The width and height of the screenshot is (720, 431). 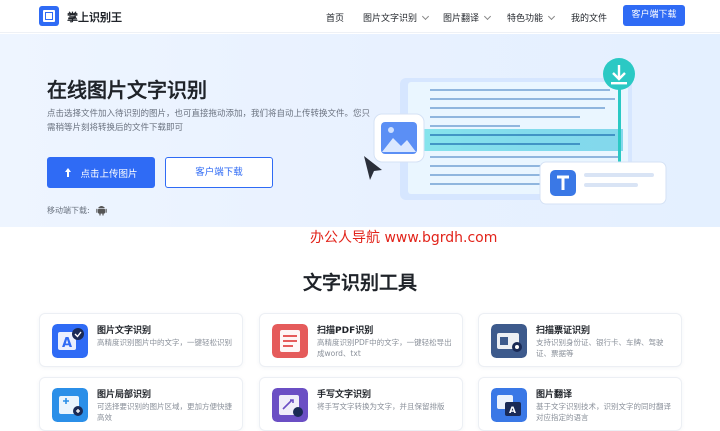 What do you see at coordinates (381, 406) in the screenshot?
I see `tool-card-desc: 将手写文字转换为文字，并且保留排版` at bounding box center [381, 406].